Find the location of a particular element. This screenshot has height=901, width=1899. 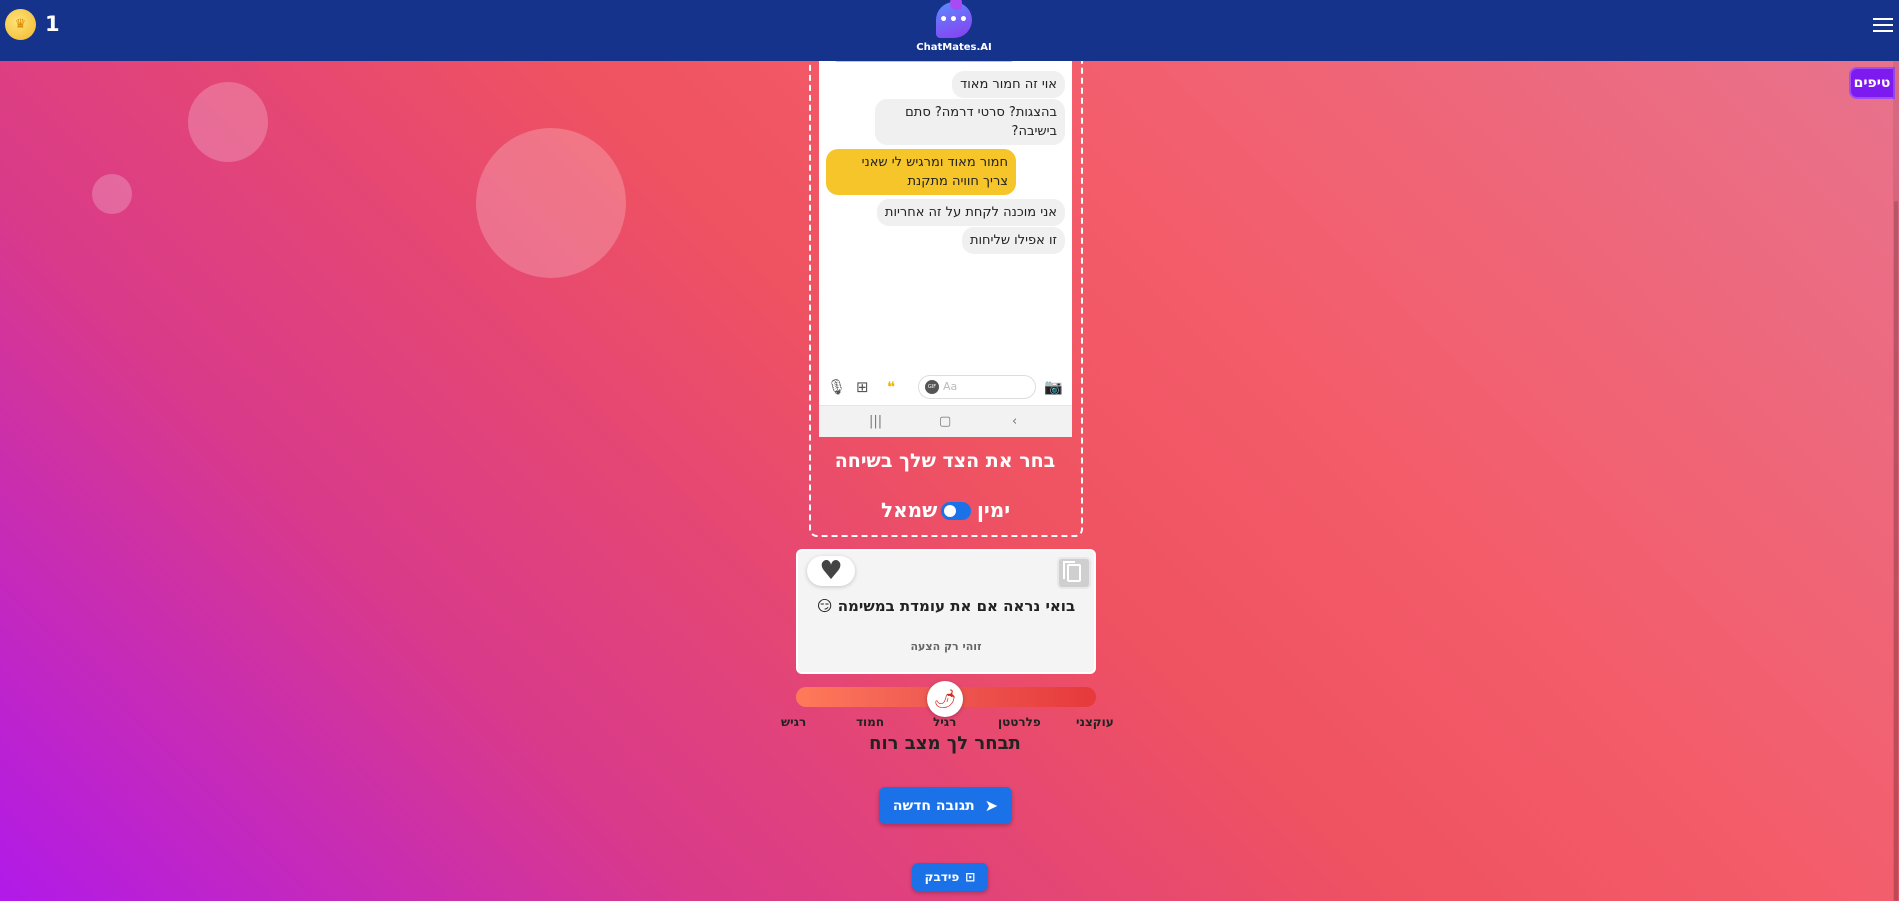

camera-icon: 📷 is located at coordinates (1053, 387).